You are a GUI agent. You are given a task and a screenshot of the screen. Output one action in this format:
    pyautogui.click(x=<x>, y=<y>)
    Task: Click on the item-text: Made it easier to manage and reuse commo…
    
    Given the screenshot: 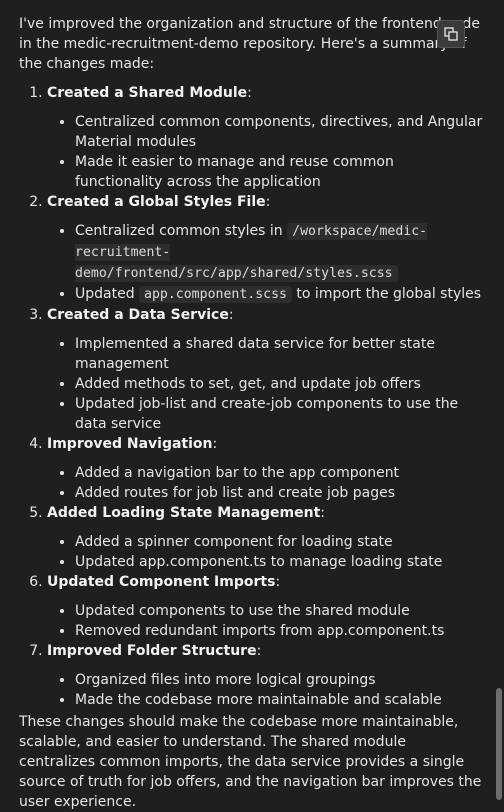 What is the action you would take?
    pyautogui.click(x=234, y=172)
    